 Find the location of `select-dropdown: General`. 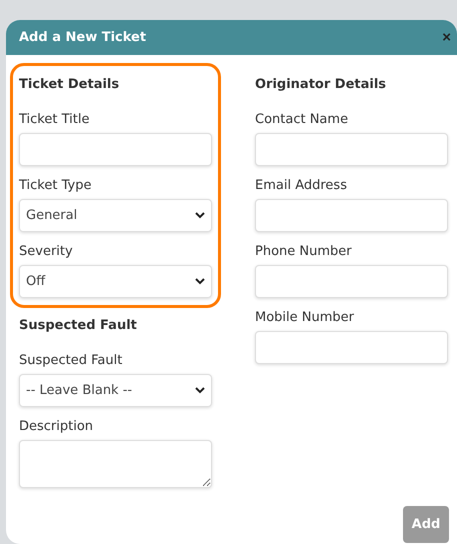

select-dropdown: General is located at coordinates (115, 215).